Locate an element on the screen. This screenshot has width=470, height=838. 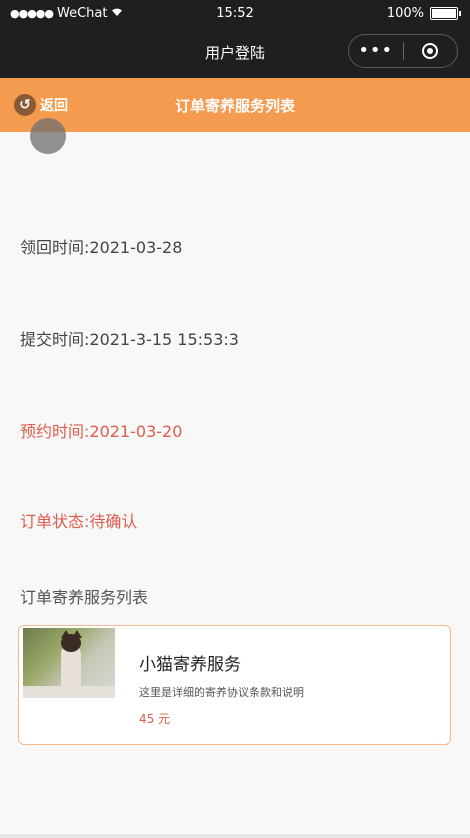
service-card: 小猫寄养服务 这里是详细的寄养协议条款和说明 45 元 is located at coordinates (234, 685).